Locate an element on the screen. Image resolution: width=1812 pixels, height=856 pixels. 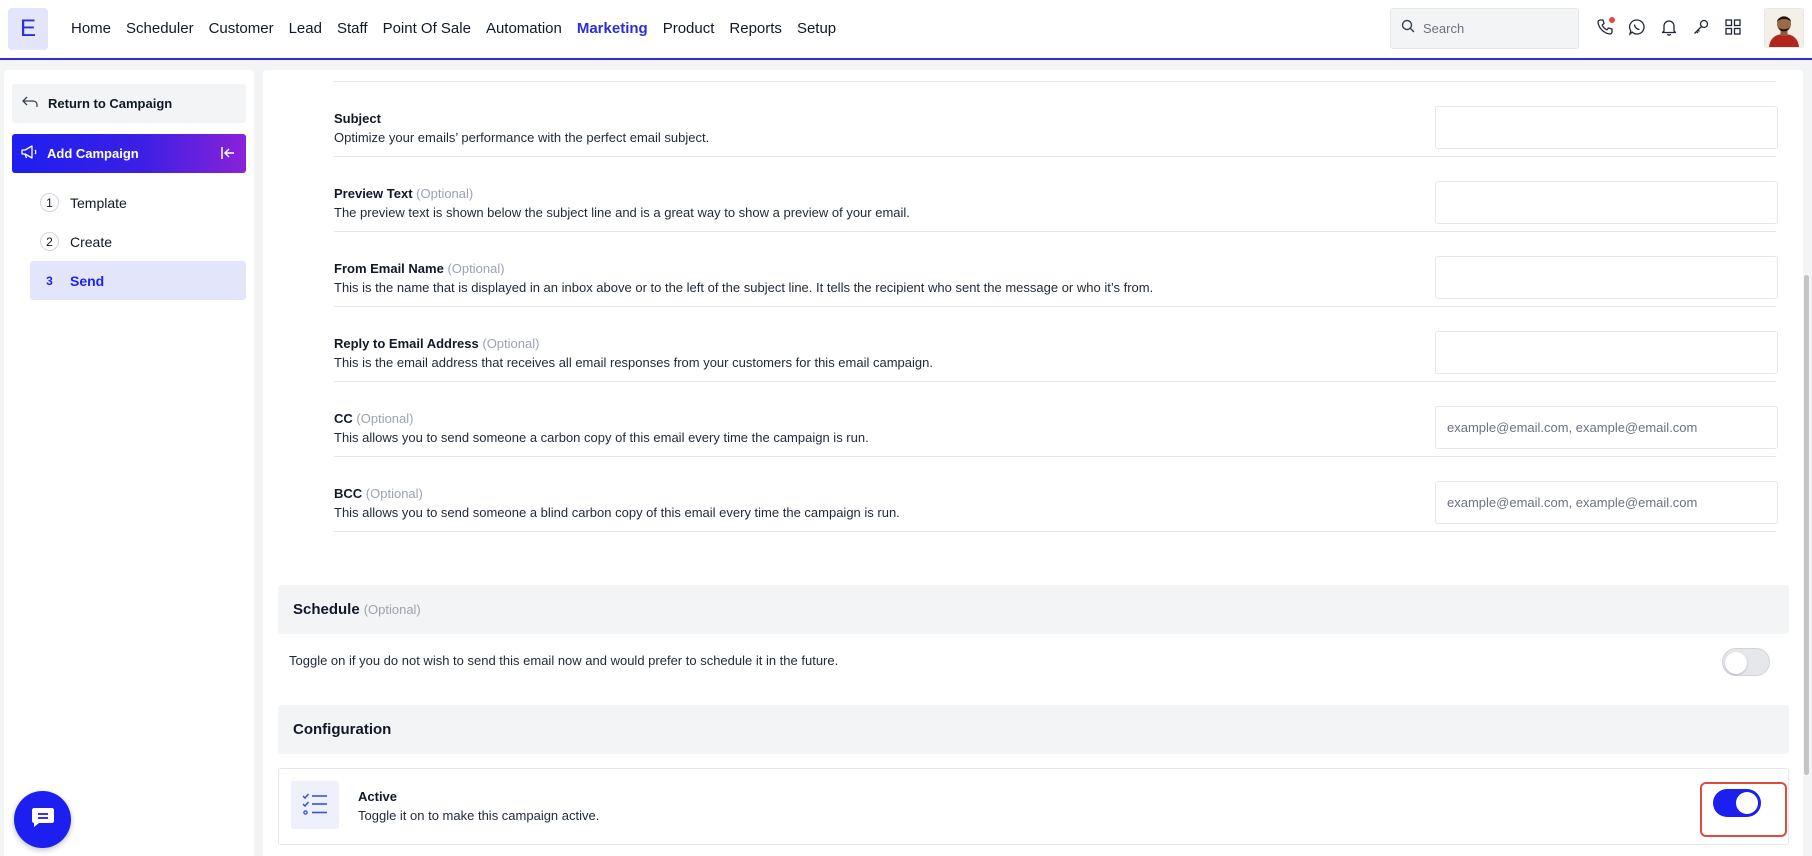
top-icons is located at coordinates (1669, 27).